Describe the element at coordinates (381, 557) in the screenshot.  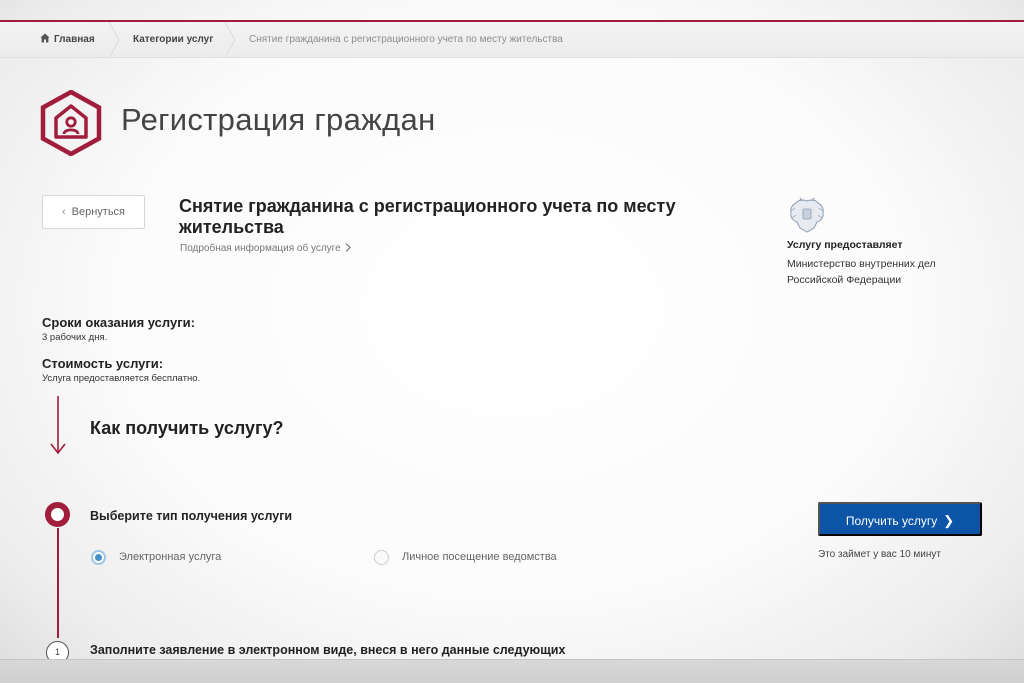
I see `radio-personal-visit` at that location.